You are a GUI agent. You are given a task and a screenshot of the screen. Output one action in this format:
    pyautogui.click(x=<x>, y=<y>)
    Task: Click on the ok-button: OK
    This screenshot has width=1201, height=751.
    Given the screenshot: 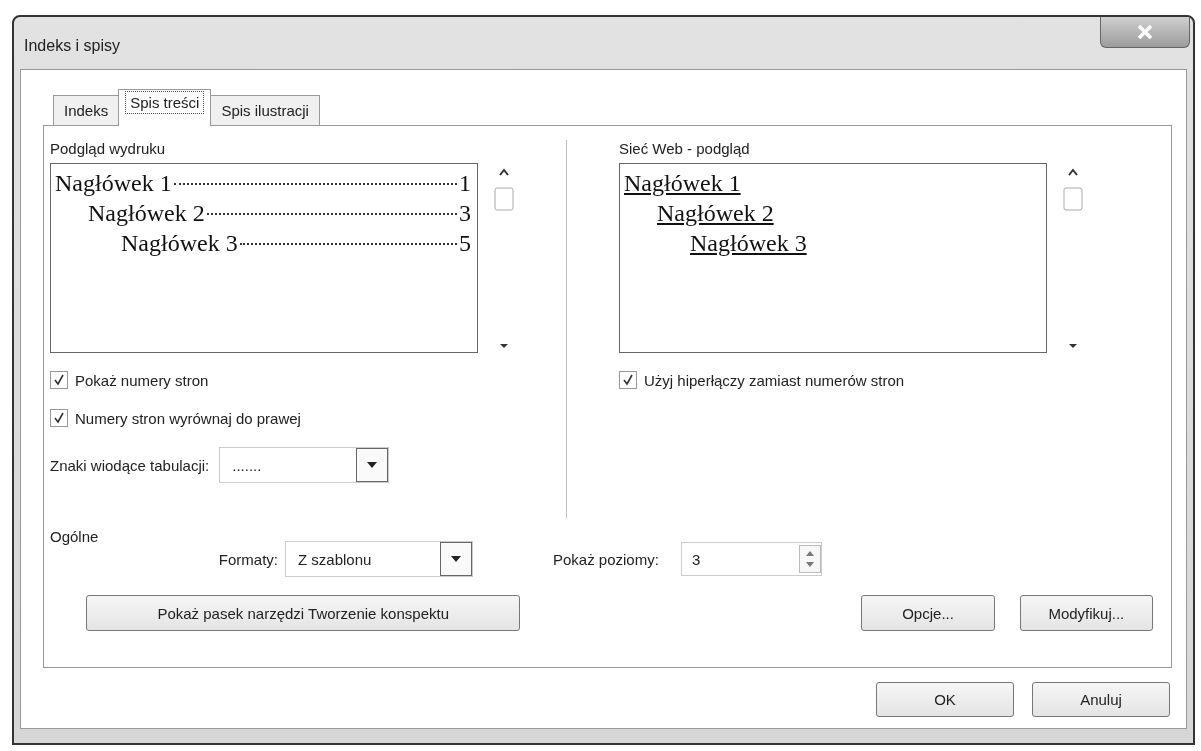 What is the action you would take?
    pyautogui.click(x=945, y=699)
    